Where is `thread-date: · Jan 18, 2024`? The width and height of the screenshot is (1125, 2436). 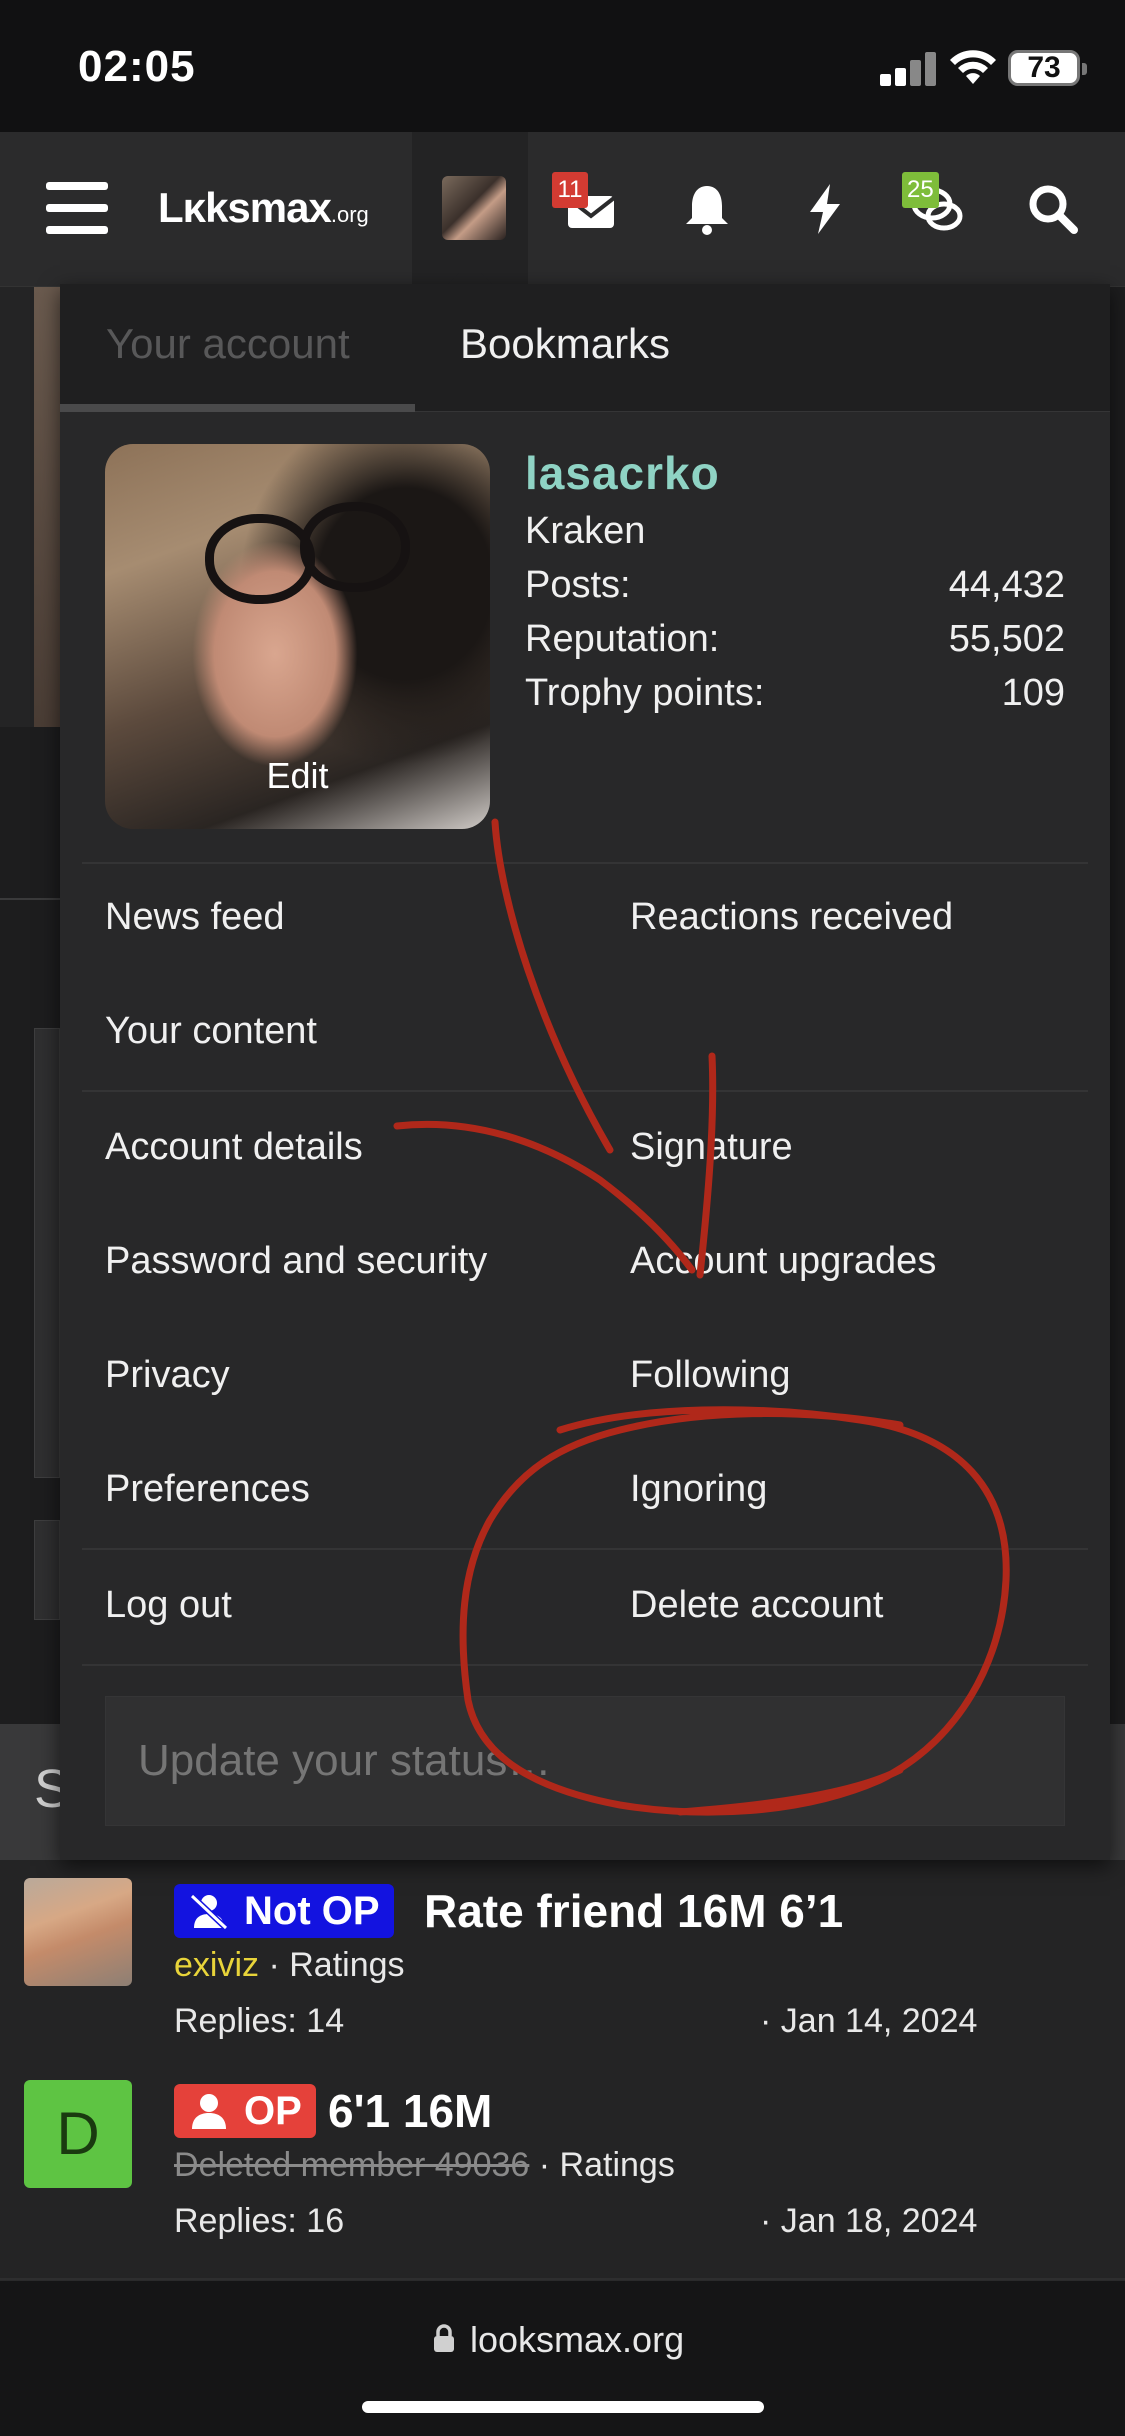 thread-date: · Jan 18, 2024 is located at coordinates (868, 2221).